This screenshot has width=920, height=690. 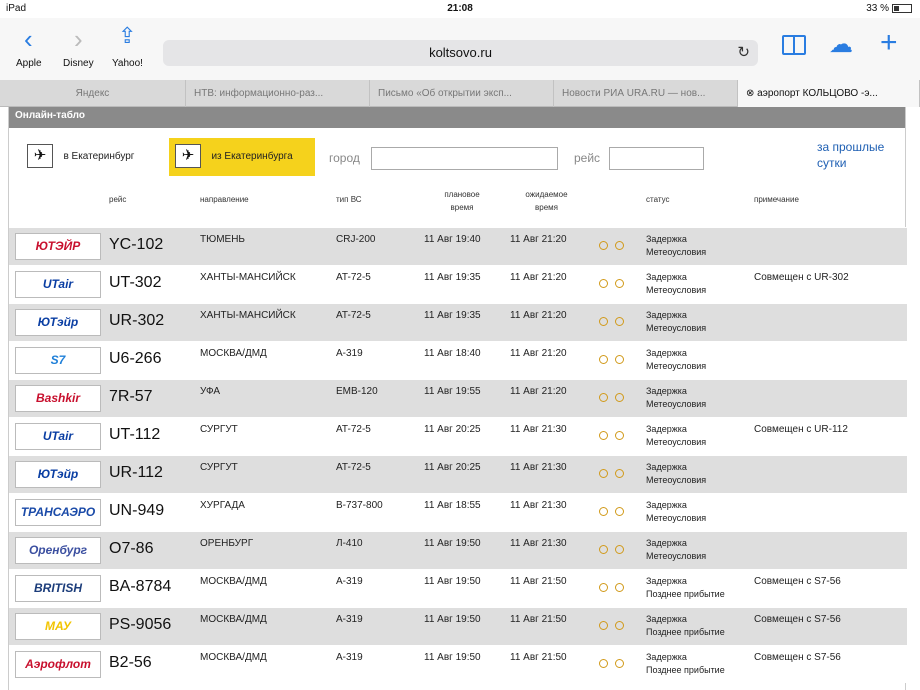 I want to click on previous-day-link: за прошлые сутки, so click(x=862, y=155).